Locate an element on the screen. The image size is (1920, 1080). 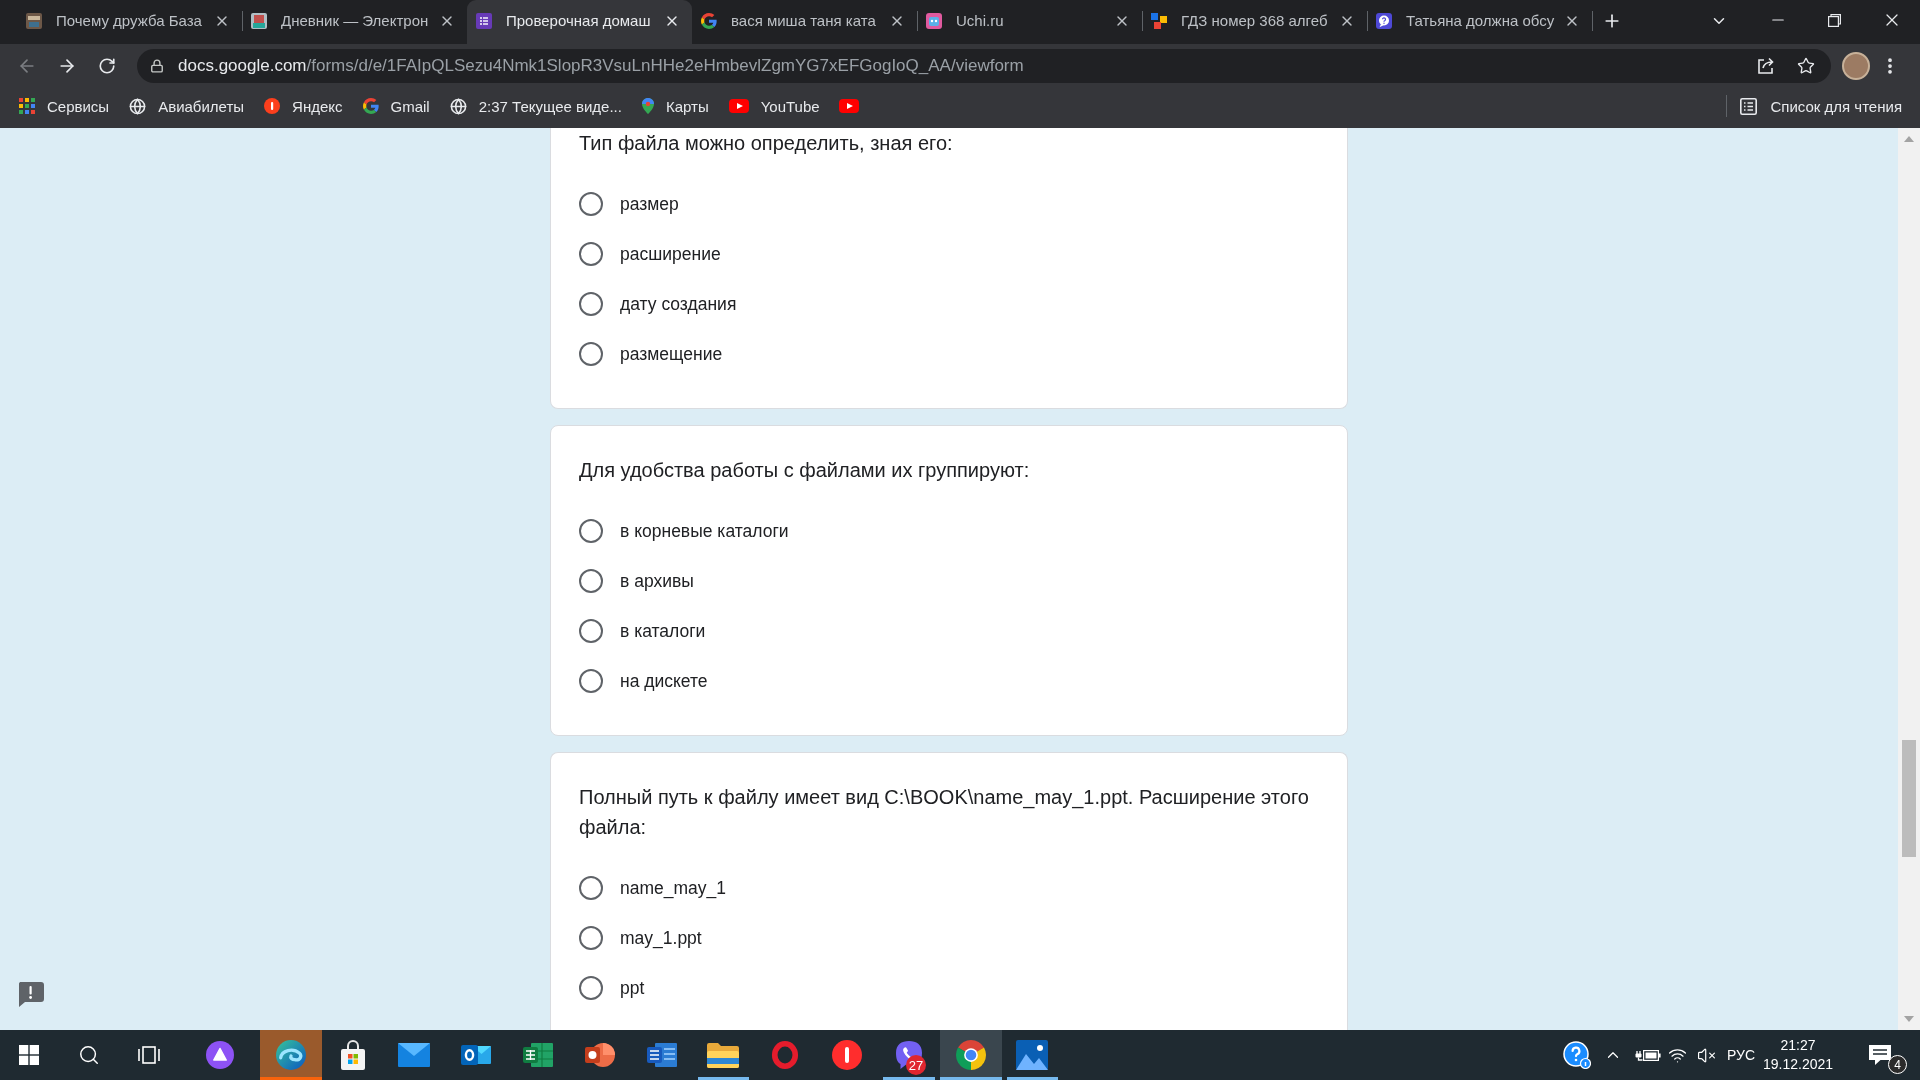
battery-icon is located at coordinates (1648, 1055).